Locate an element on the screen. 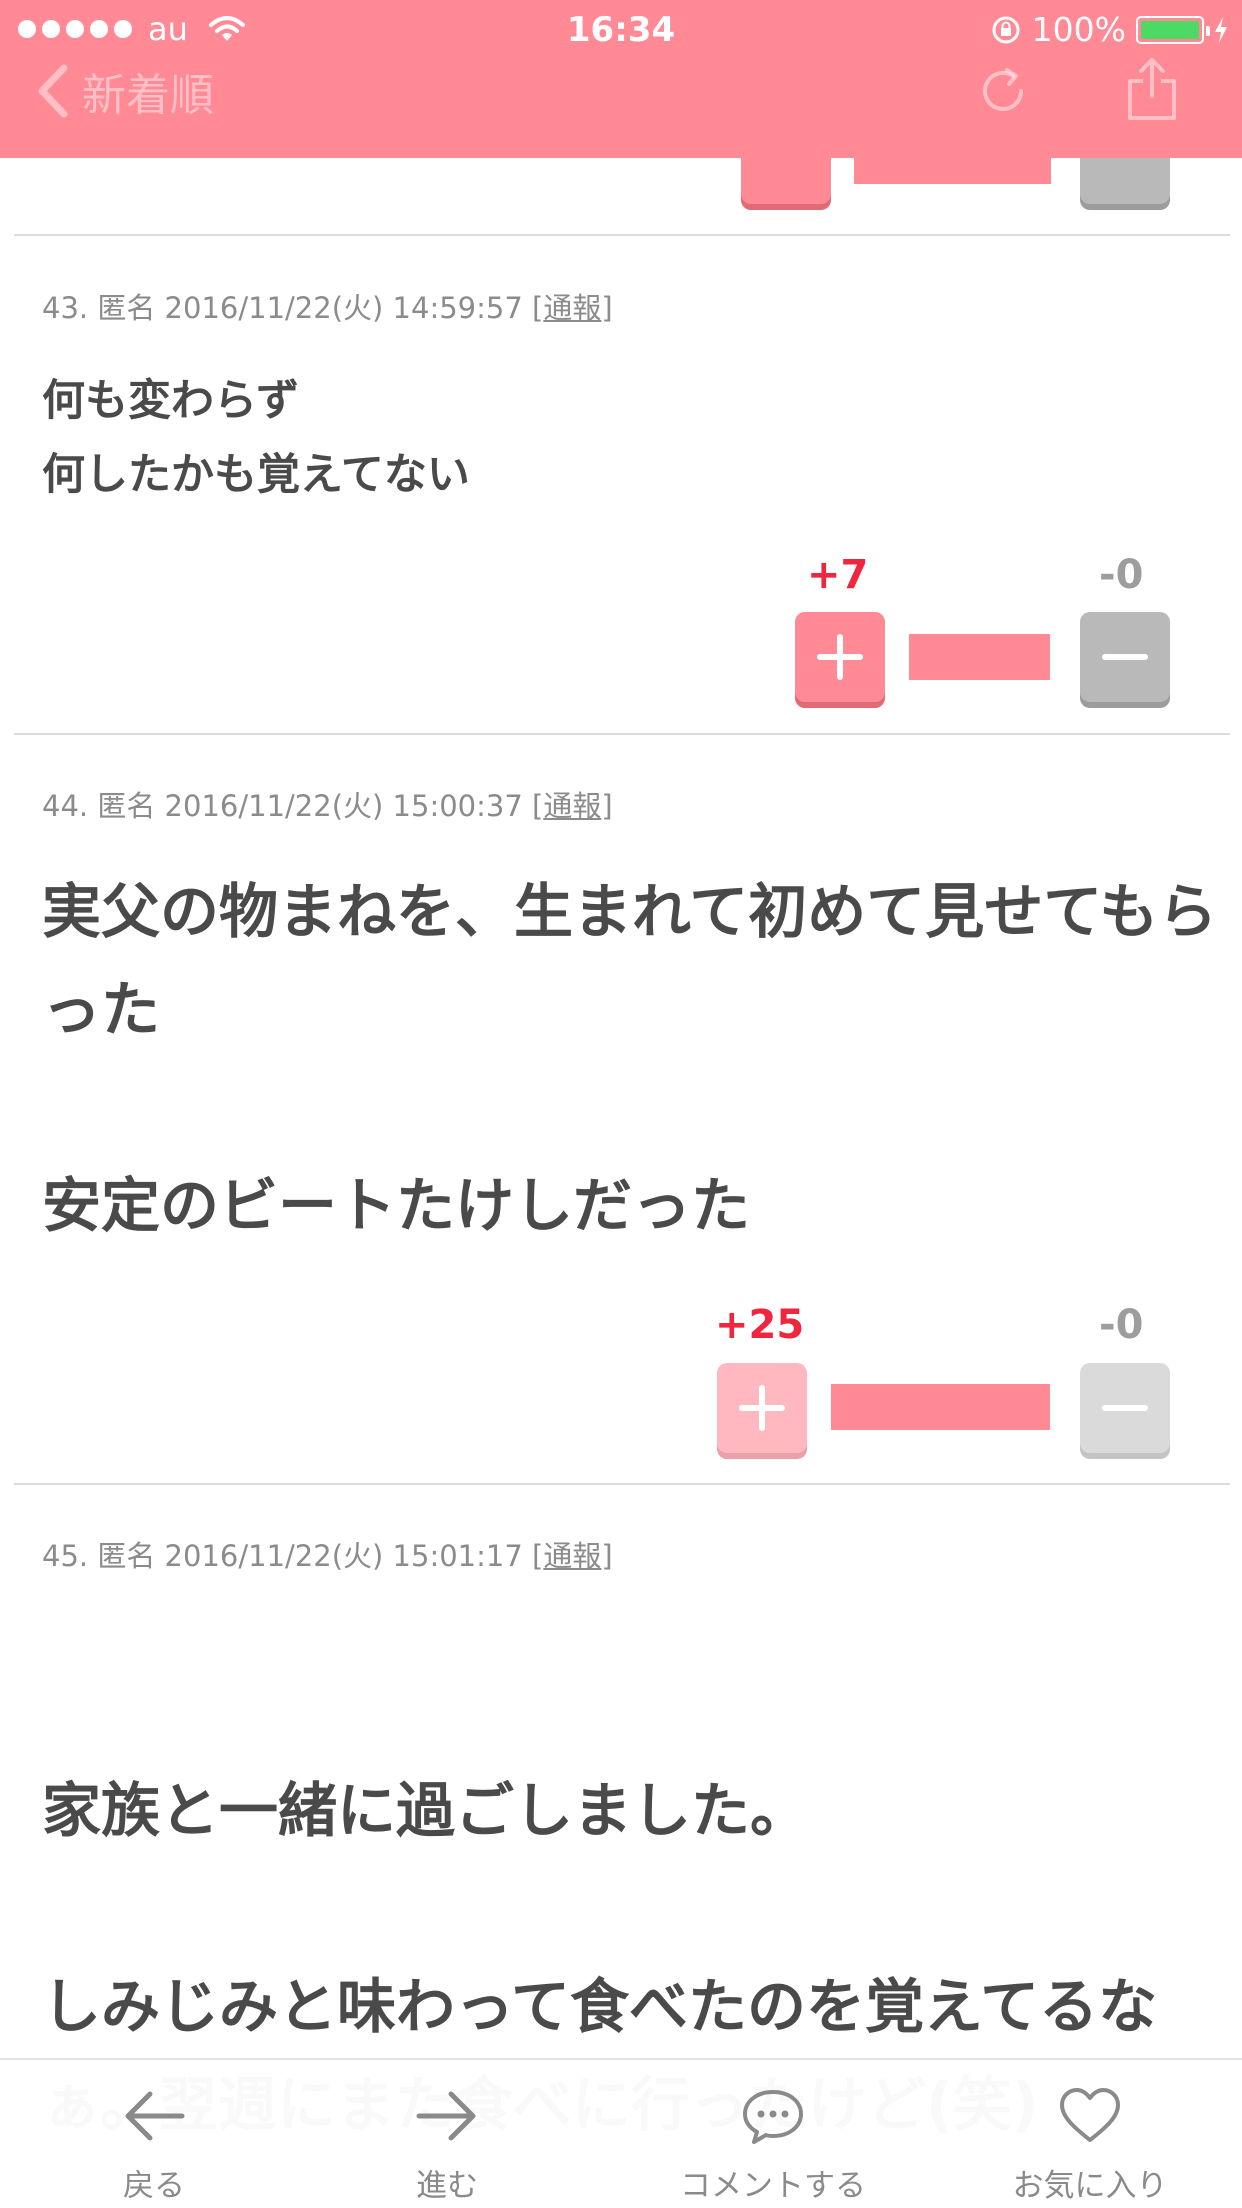  arrow-left-icon is located at coordinates (155, 2116).